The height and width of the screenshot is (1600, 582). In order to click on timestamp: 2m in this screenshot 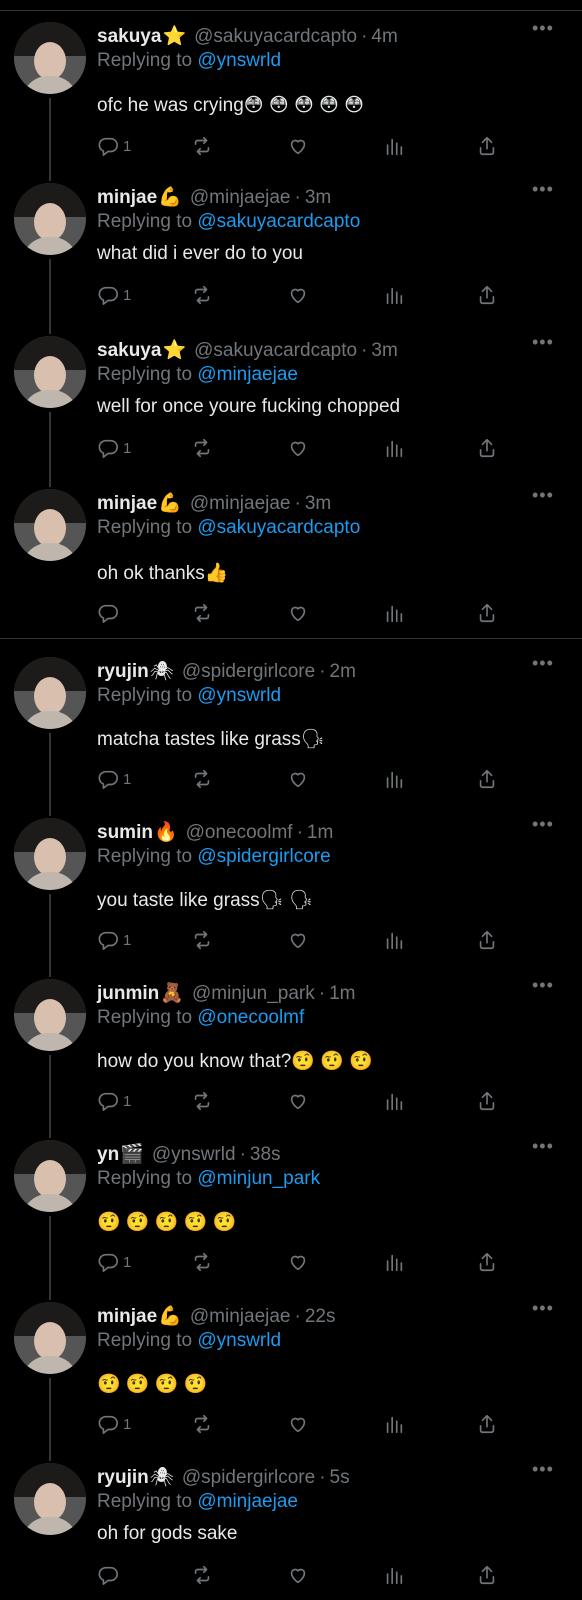, I will do `click(343, 671)`.